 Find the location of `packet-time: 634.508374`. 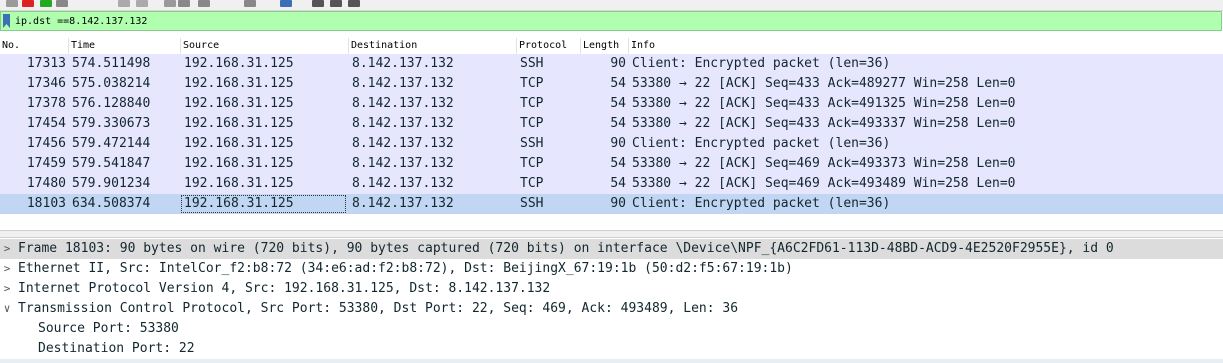

packet-time: 634.508374 is located at coordinates (111, 203).